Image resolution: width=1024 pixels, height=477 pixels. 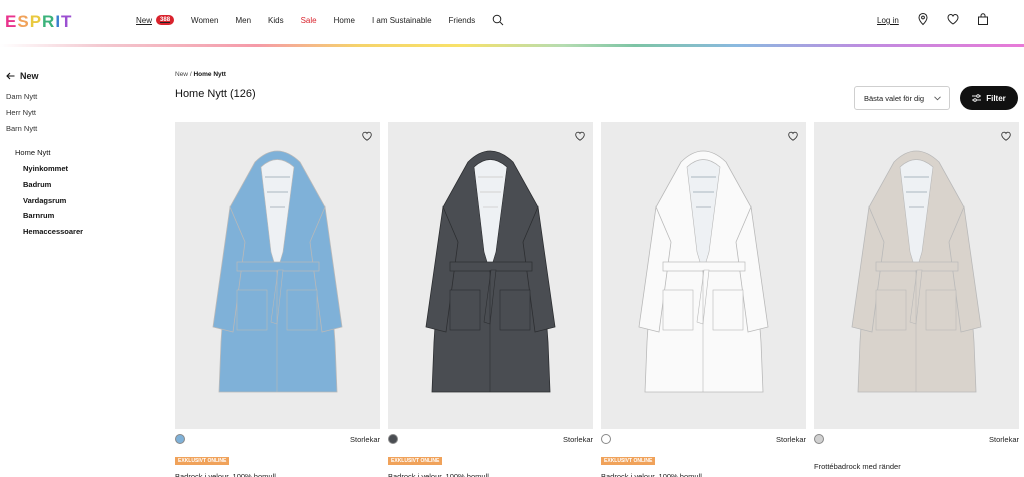 I want to click on nav-new-label: New, so click(x=144, y=20).